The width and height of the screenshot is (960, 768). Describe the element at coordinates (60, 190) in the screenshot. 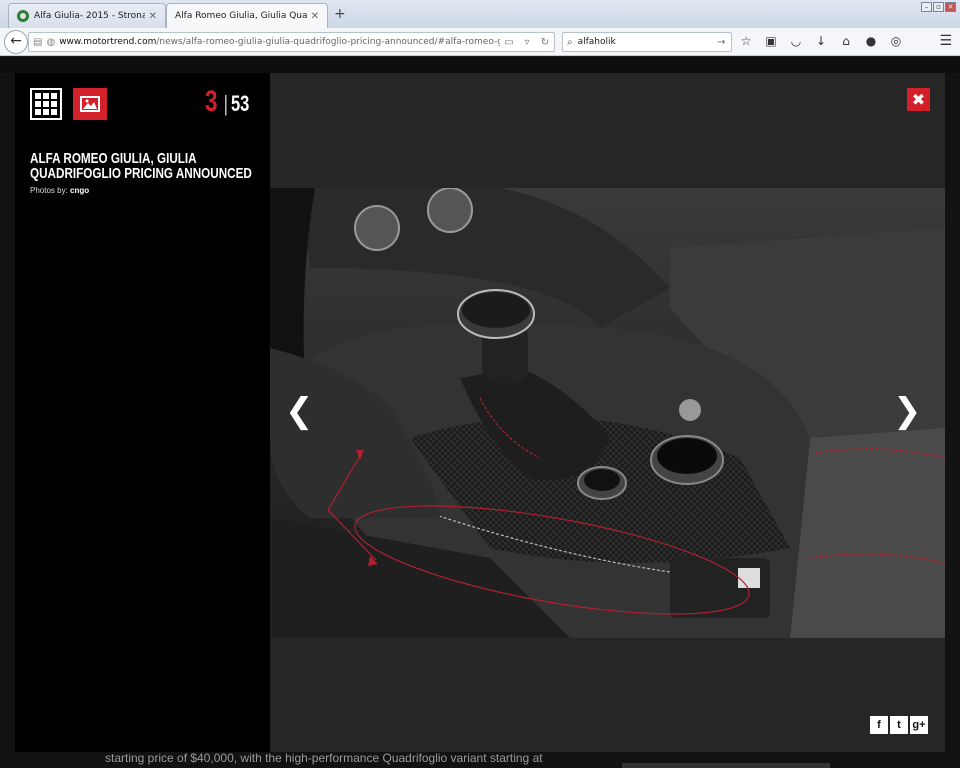

I see `photo-credit: Photos by: cngo` at that location.